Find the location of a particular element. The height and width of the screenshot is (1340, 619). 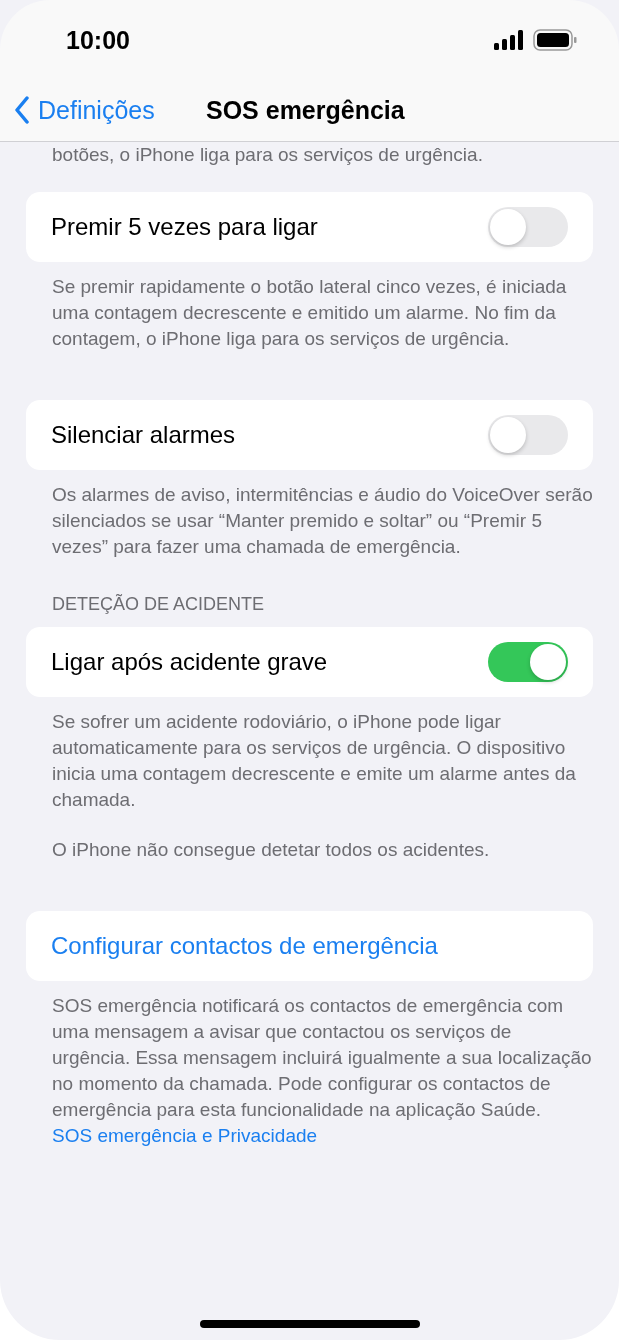

footer-text: O iPhone não consegue detetar todos os acidentes. is located at coordinates (271, 850).